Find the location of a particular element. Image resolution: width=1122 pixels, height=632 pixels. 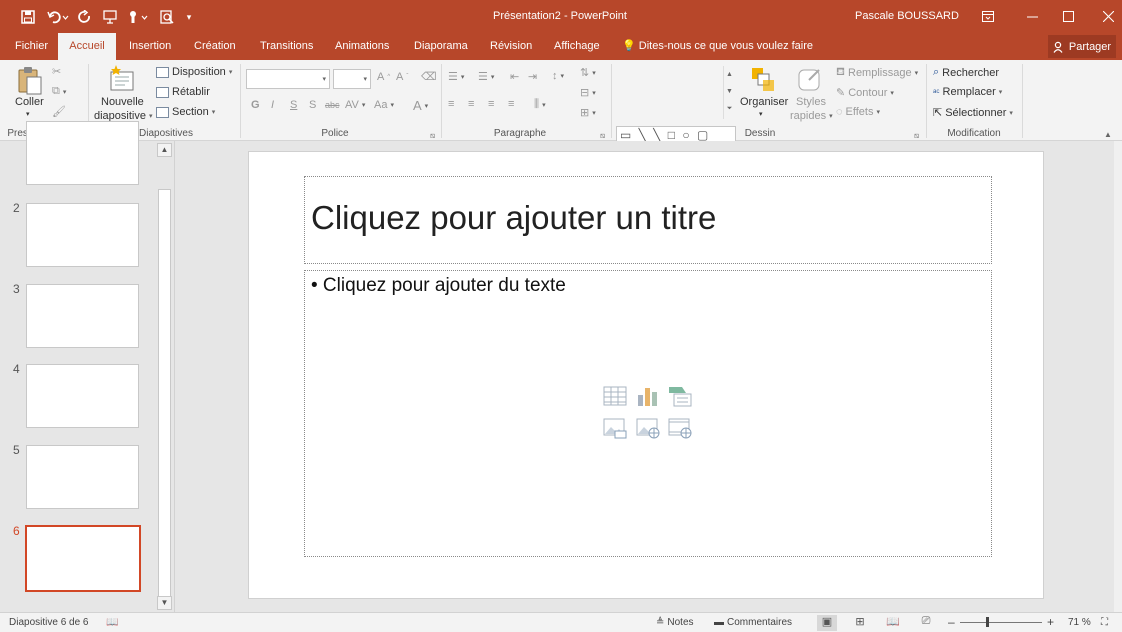

insert-table-icon is located at coordinates (615, 396).